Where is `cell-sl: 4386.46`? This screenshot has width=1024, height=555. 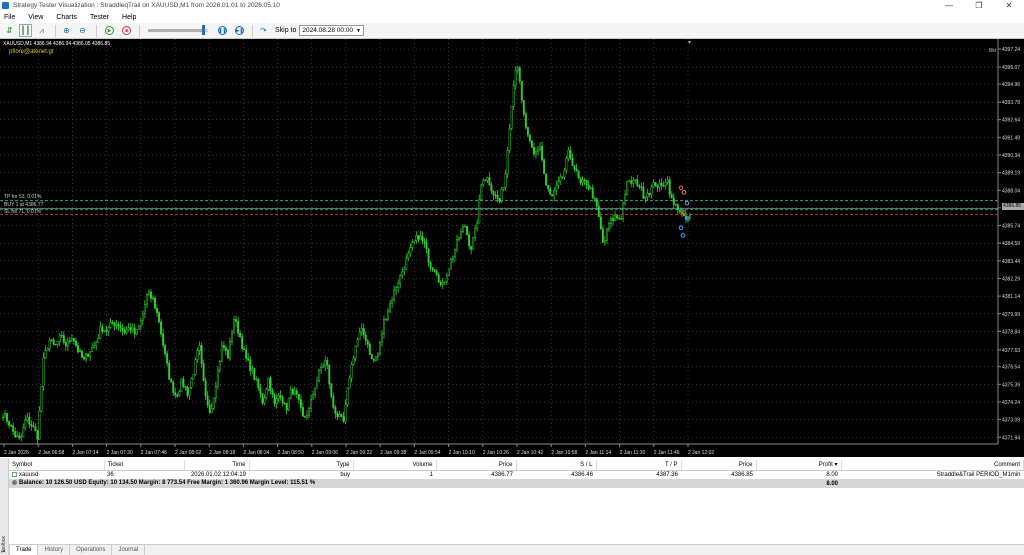 cell-sl: 4386.46 is located at coordinates (556, 474).